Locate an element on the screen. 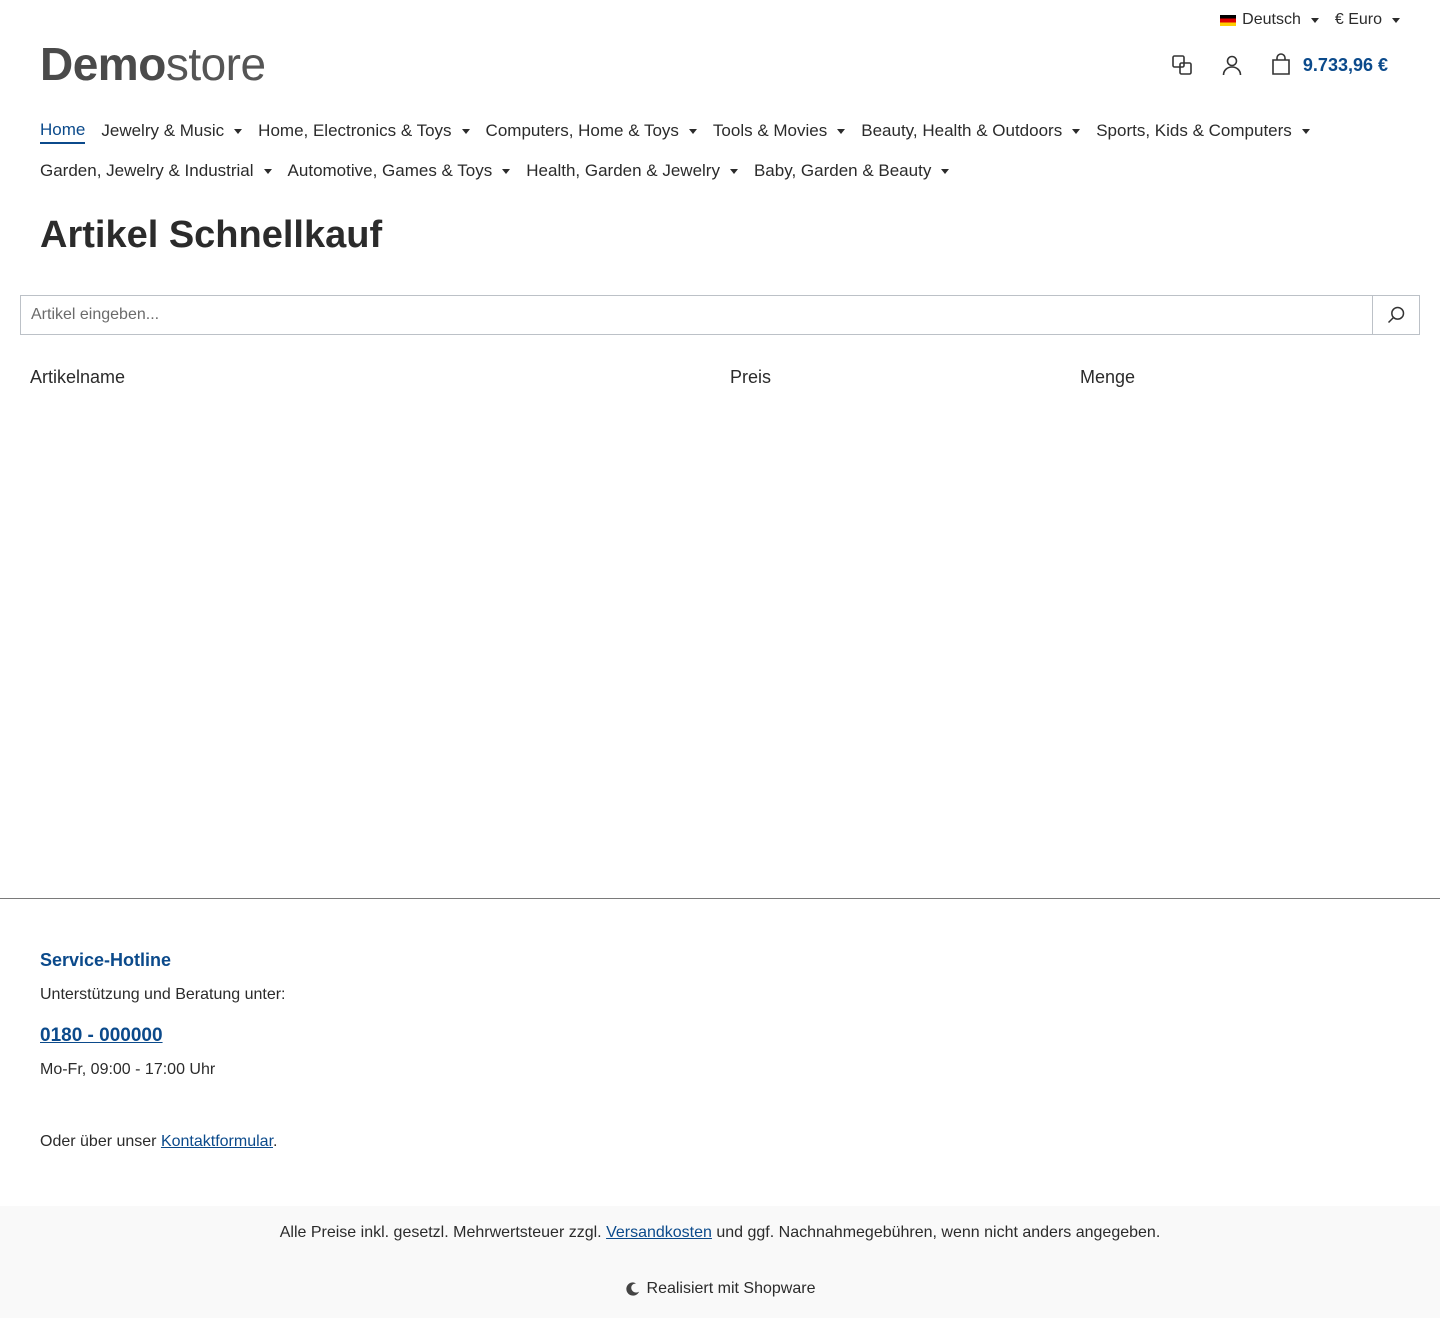 The height and width of the screenshot is (1318, 1440). nav-item-home: Home is located at coordinates (63, 131).